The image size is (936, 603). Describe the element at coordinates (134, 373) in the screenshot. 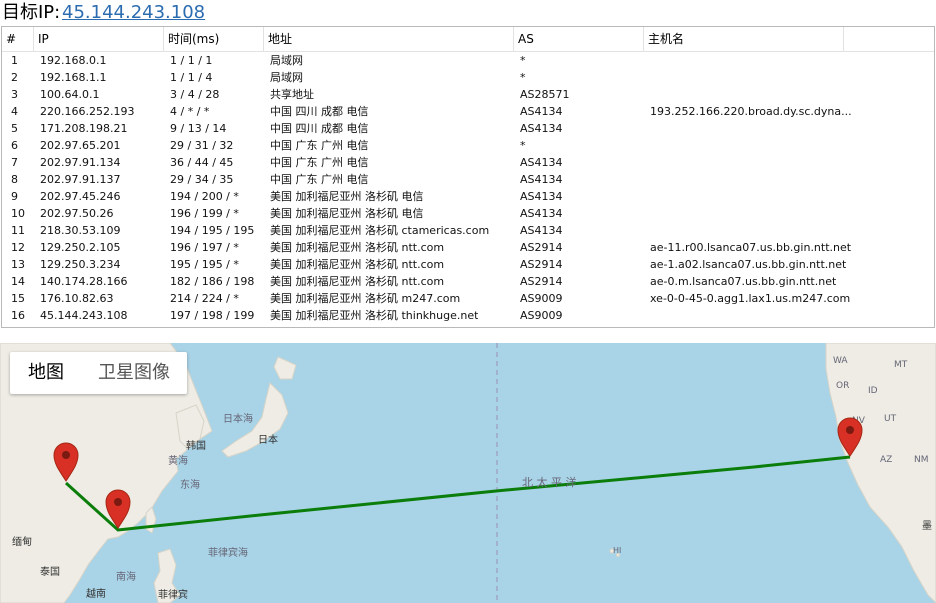

I see `satellite-view-button: 卫星图像` at that location.